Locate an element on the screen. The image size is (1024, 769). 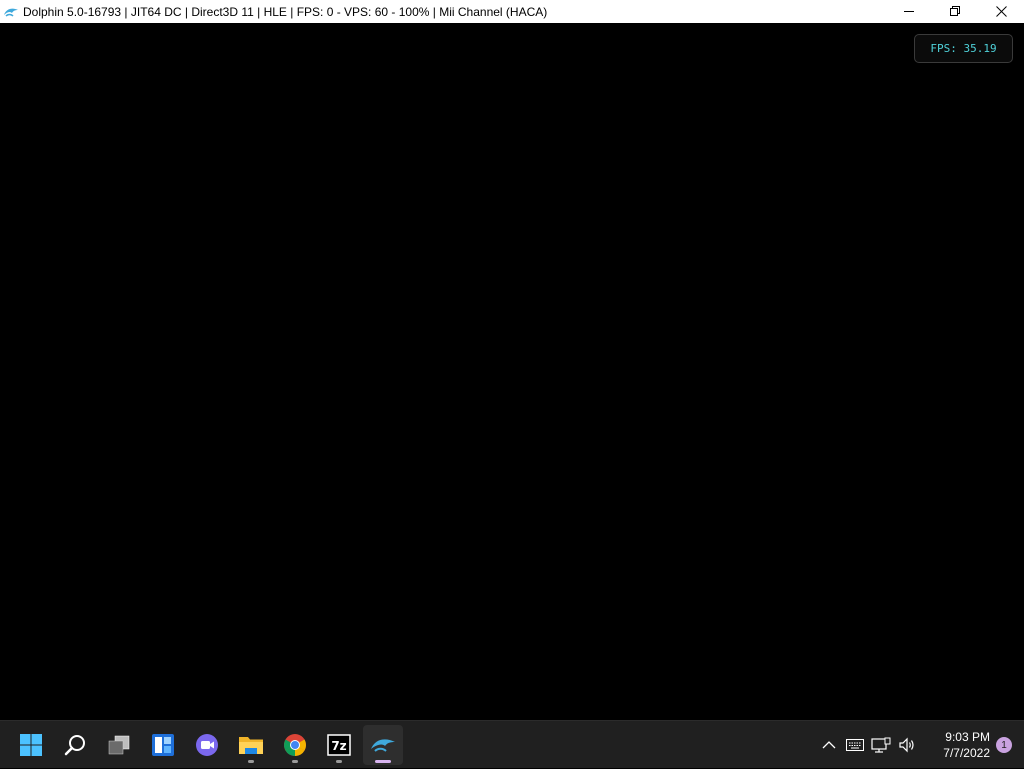
teams-chat-icon is located at coordinates (207, 745).